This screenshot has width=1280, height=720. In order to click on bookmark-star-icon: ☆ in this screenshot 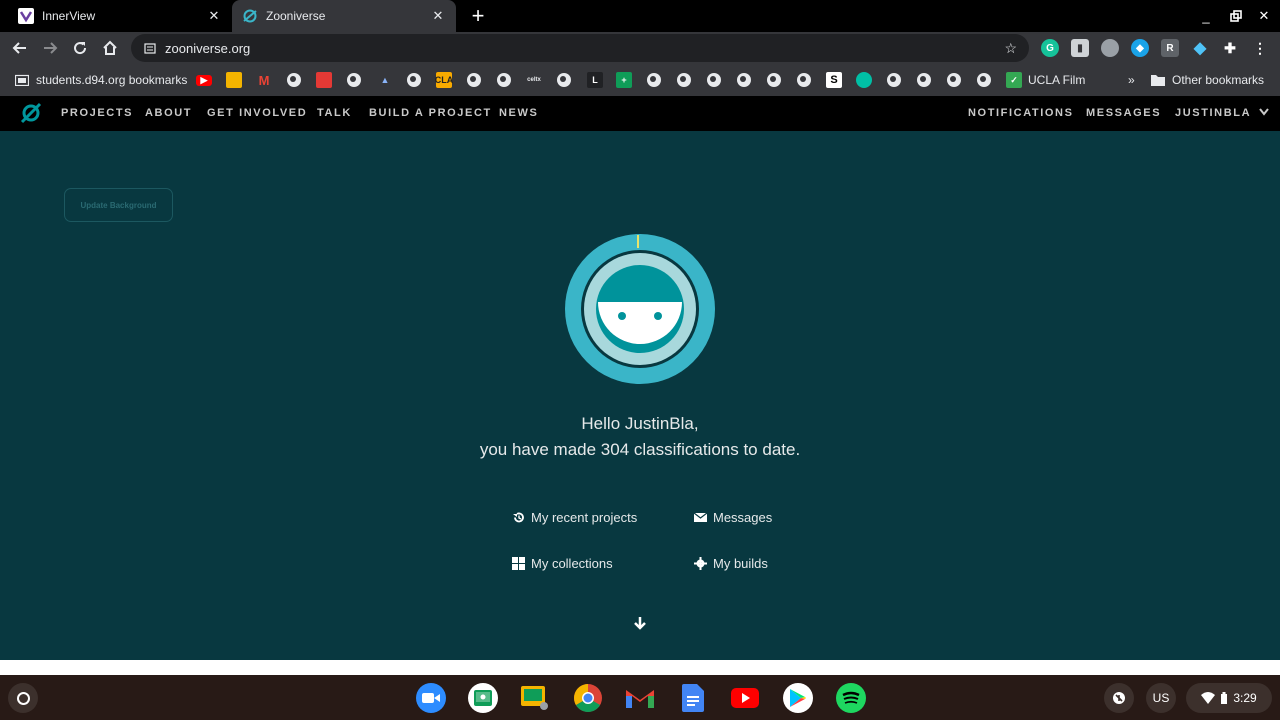, I will do `click(1010, 48)`.